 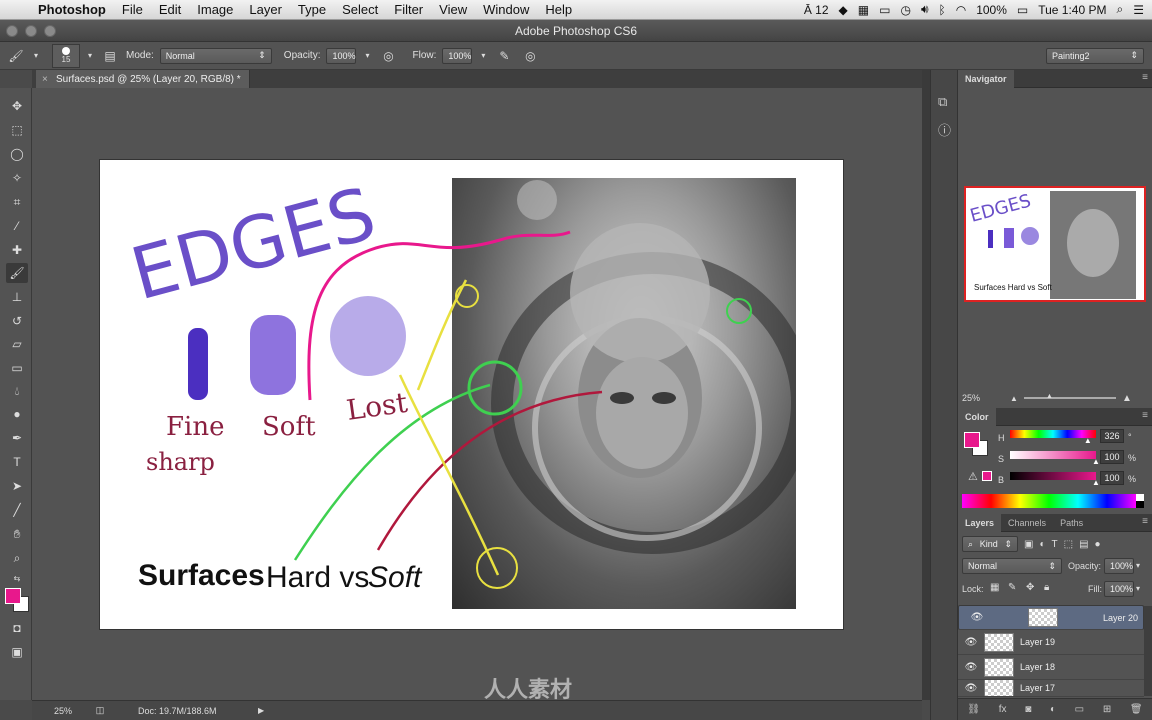 I want to click on tab-navigator: Navigator, so click(x=986, y=78).